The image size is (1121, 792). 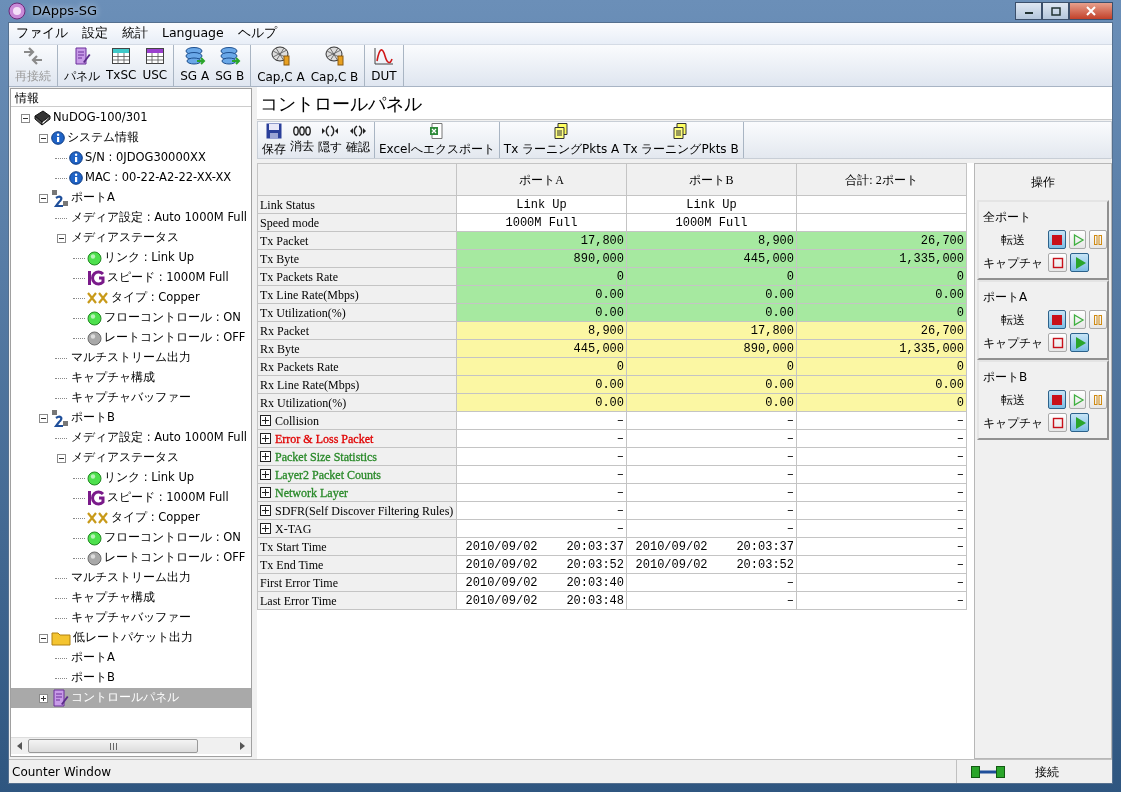 What do you see at coordinates (281, 65) in the screenshot?
I see `toolbar-button: Cap,C A` at bounding box center [281, 65].